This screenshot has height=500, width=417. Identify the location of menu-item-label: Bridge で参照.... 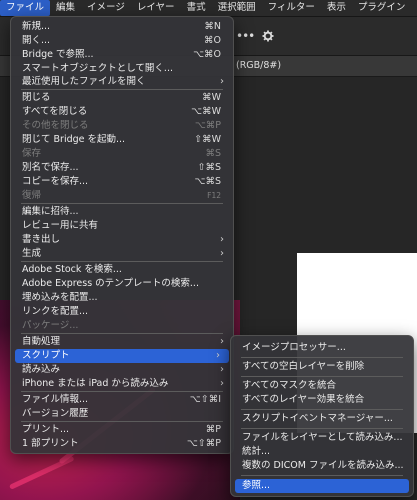
(58, 54).